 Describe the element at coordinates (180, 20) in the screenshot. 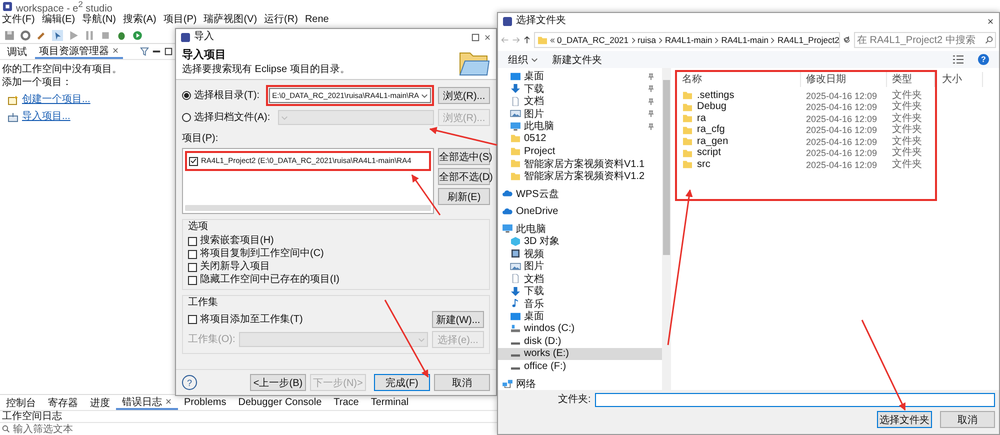

I see `menu-item: 项目(P)` at that location.